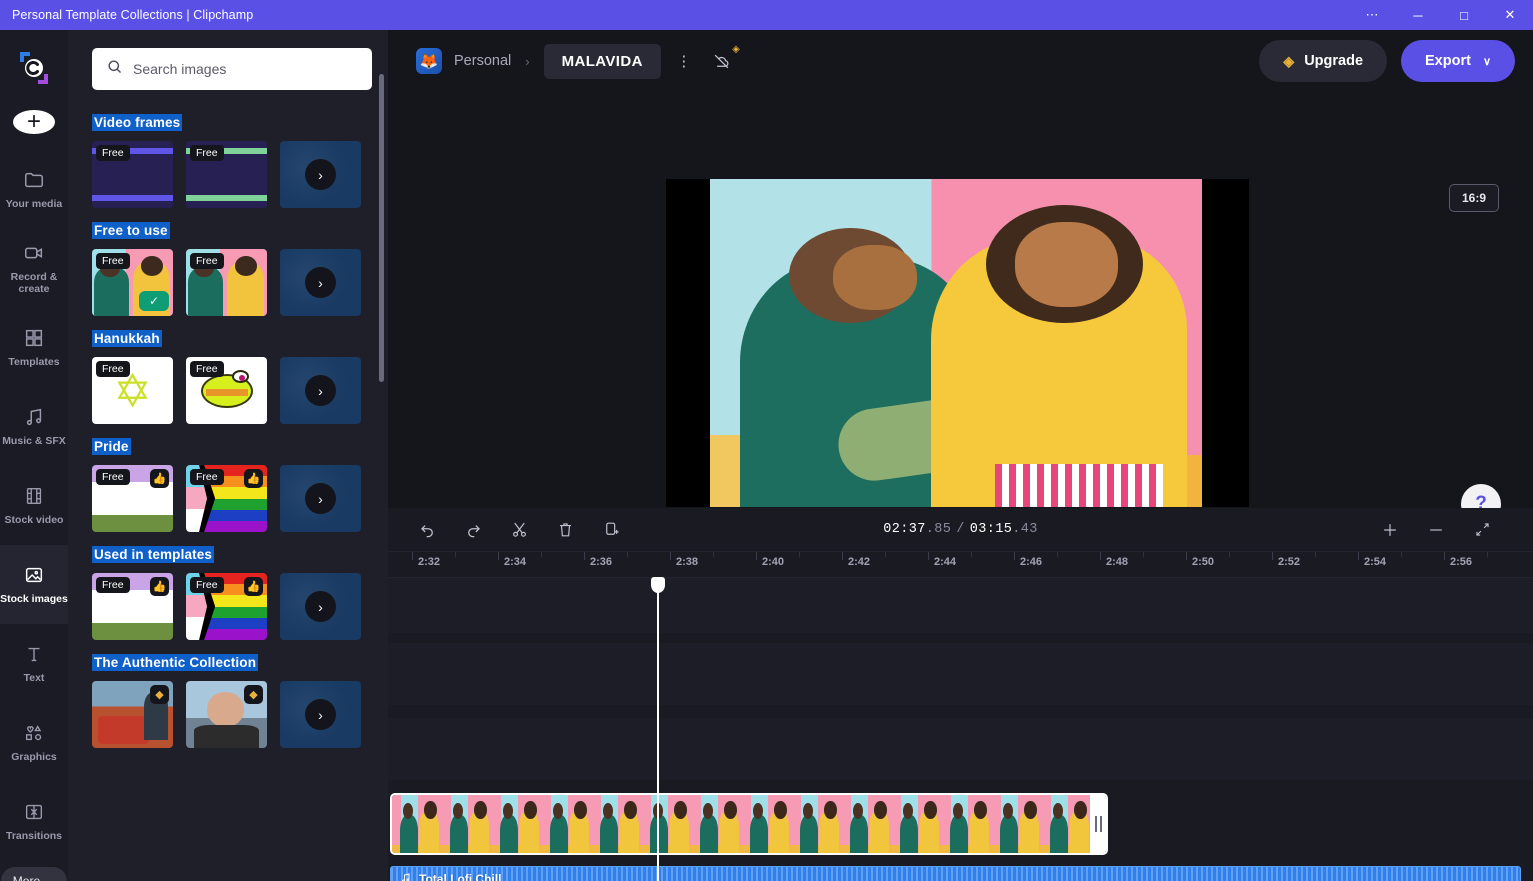  What do you see at coordinates (1289, 60) in the screenshot?
I see `gem-icon: ◈` at bounding box center [1289, 60].